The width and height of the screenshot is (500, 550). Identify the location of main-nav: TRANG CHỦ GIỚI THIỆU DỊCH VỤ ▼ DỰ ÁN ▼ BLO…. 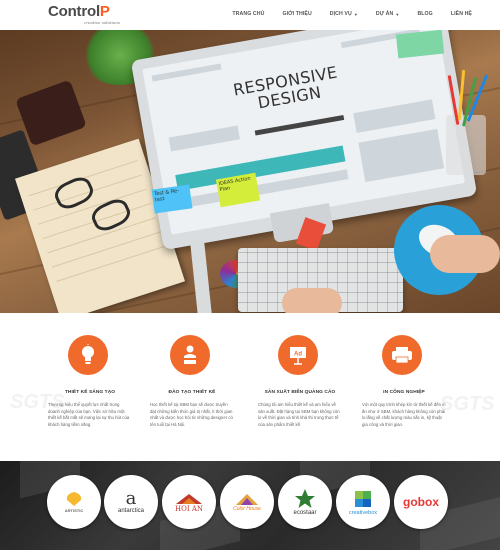
(343, 14).